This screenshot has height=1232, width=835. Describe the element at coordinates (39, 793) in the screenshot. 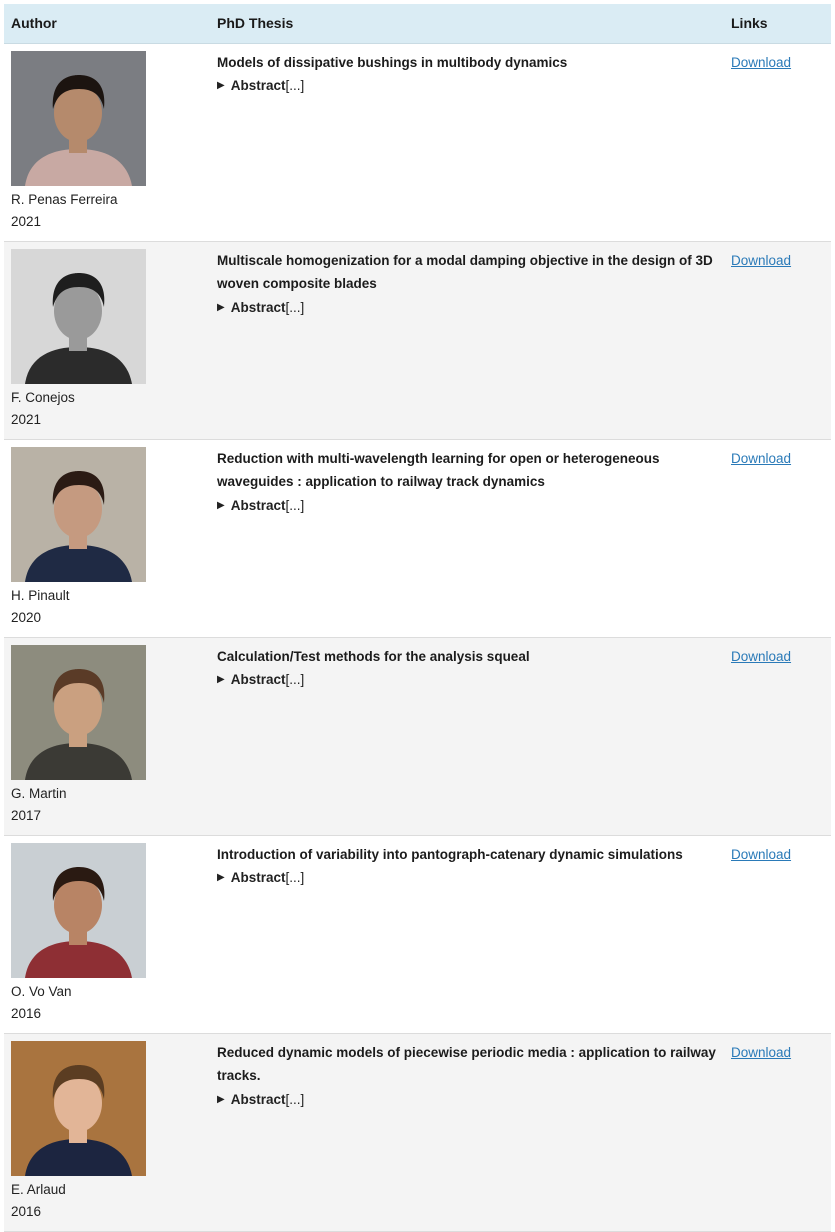

I see `author-name: G. Martin` at that location.